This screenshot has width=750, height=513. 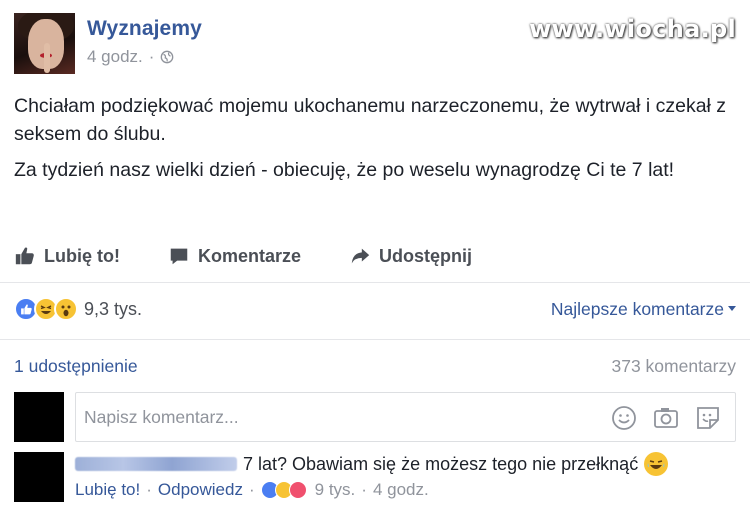 What do you see at coordinates (375, 309) in the screenshot?
I see `reactions-row: 9,3 tys. Najlepsze komentarze` at bounding box center [375, 309].